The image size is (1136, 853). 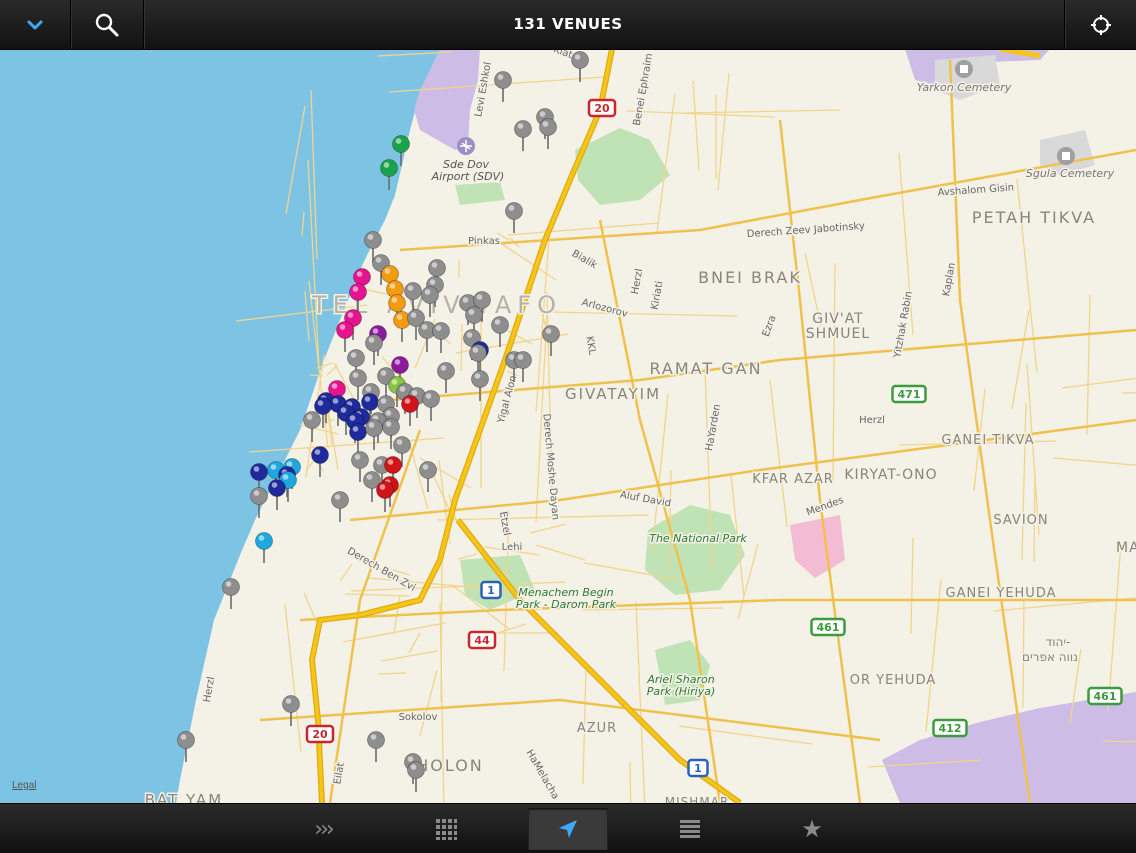 What do you see at coordinates (1034, 217) in the screenshot?
I see `map-label-petah-tikva: PETAH TIKVA` at bounding box center [1034, 217].